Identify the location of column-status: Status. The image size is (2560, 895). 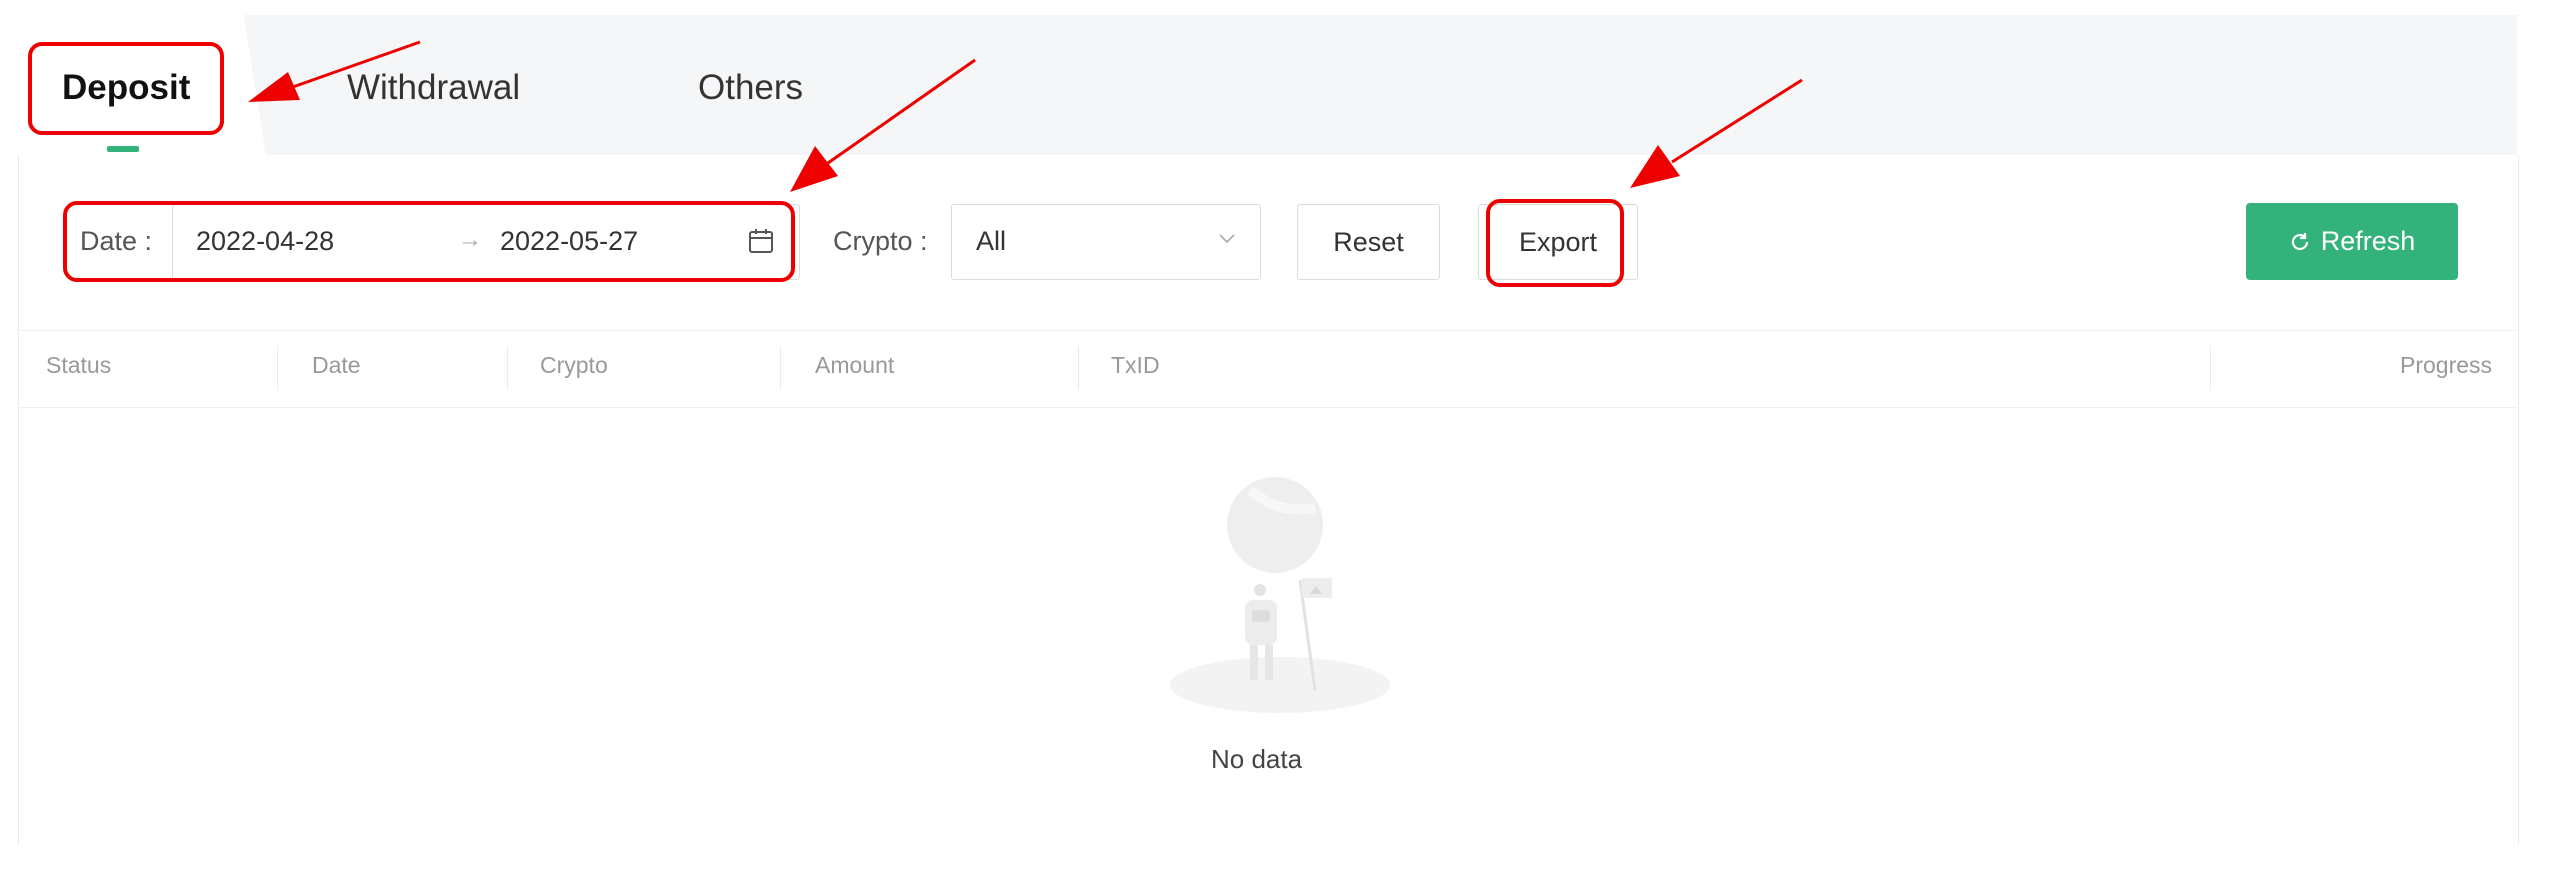
(79, 365).